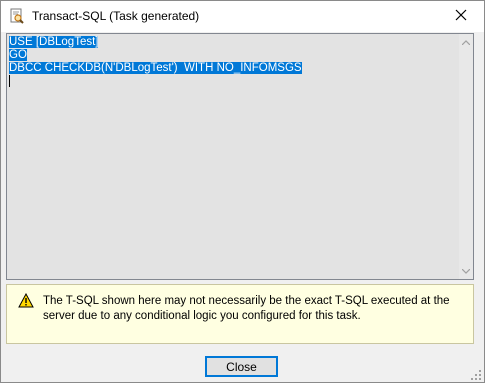 Image resolution: width=485 pixels, height=386 pixels. I want to click on close-icon, so click(461, 17).